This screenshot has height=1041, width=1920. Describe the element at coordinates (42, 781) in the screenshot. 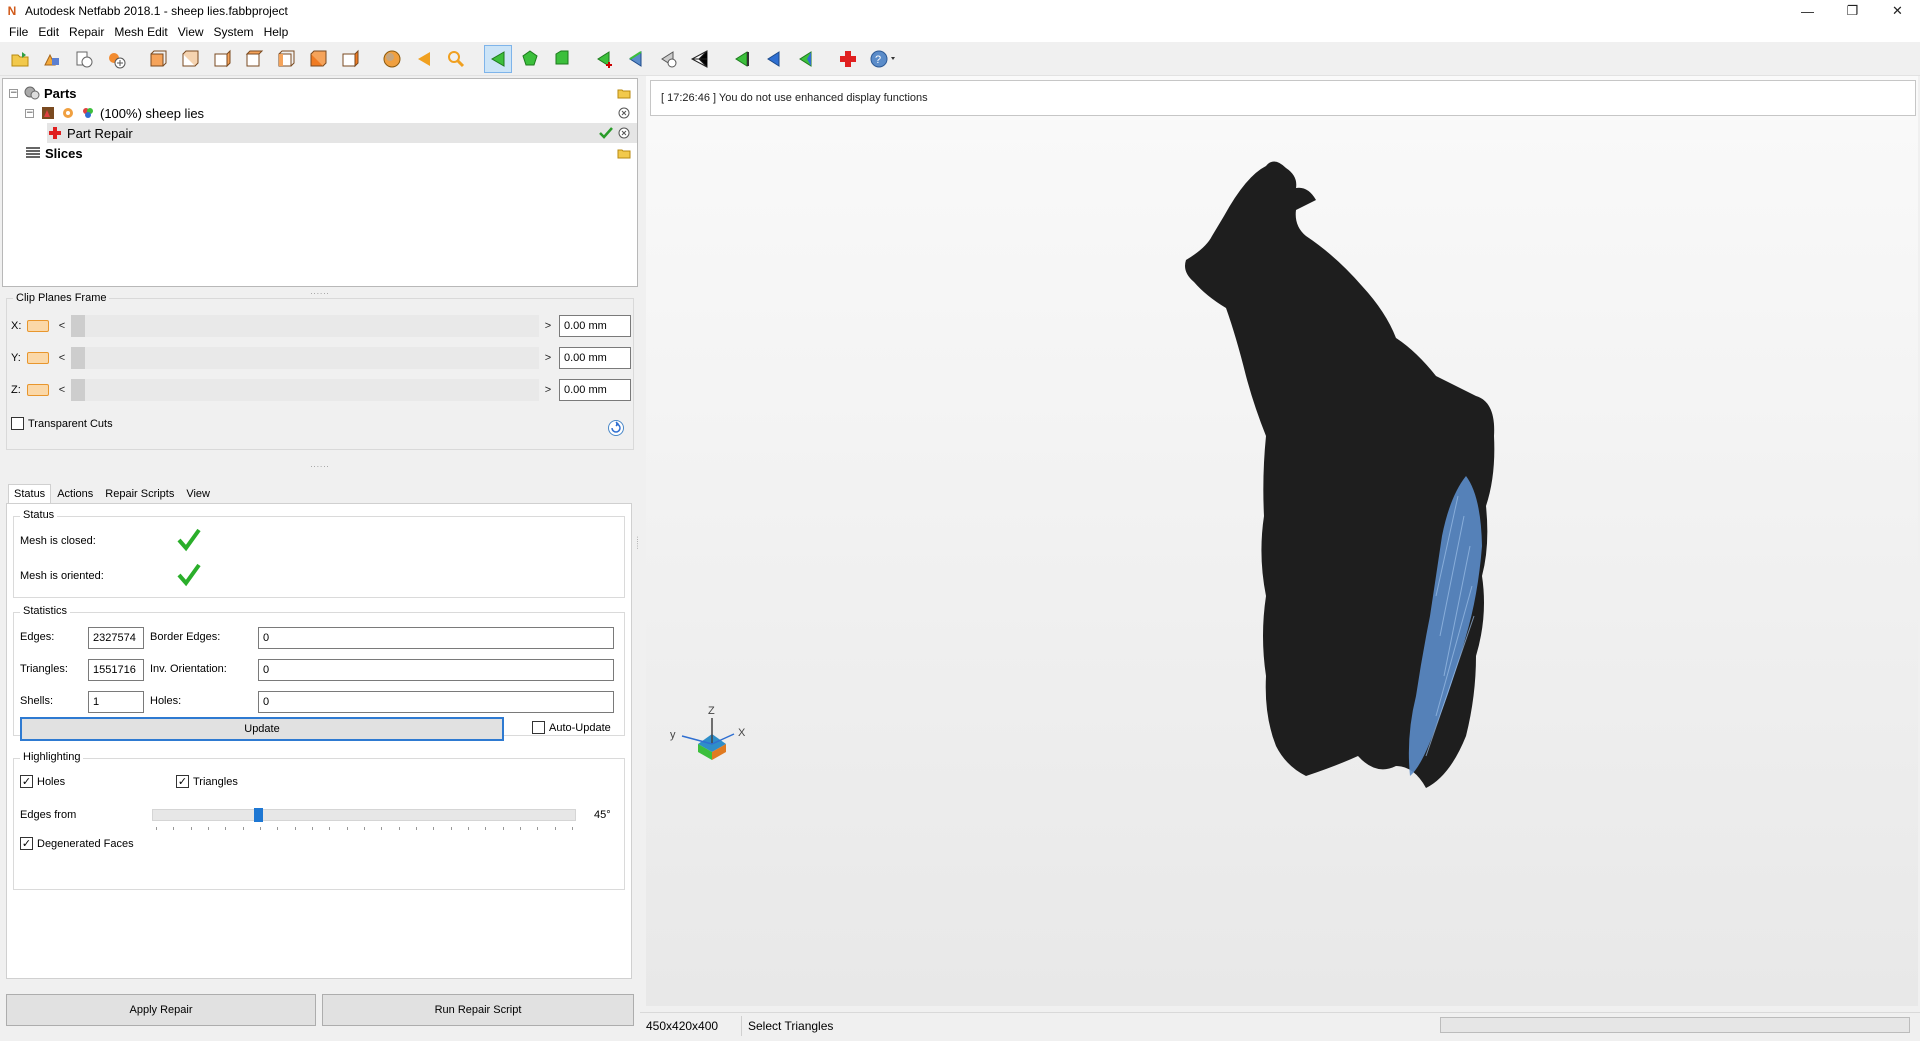

I see `holes-highlight-row: ✓ Holes` at that location.